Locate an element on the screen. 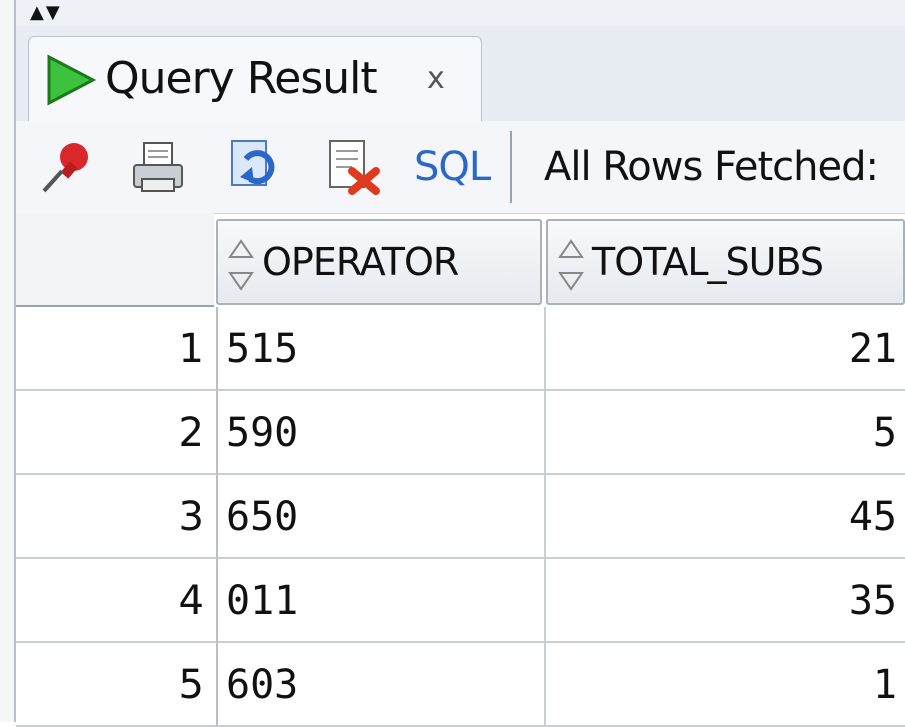 This screenshot has width=905, height=727. row-number: 3 is located at coordinates (116, 517).